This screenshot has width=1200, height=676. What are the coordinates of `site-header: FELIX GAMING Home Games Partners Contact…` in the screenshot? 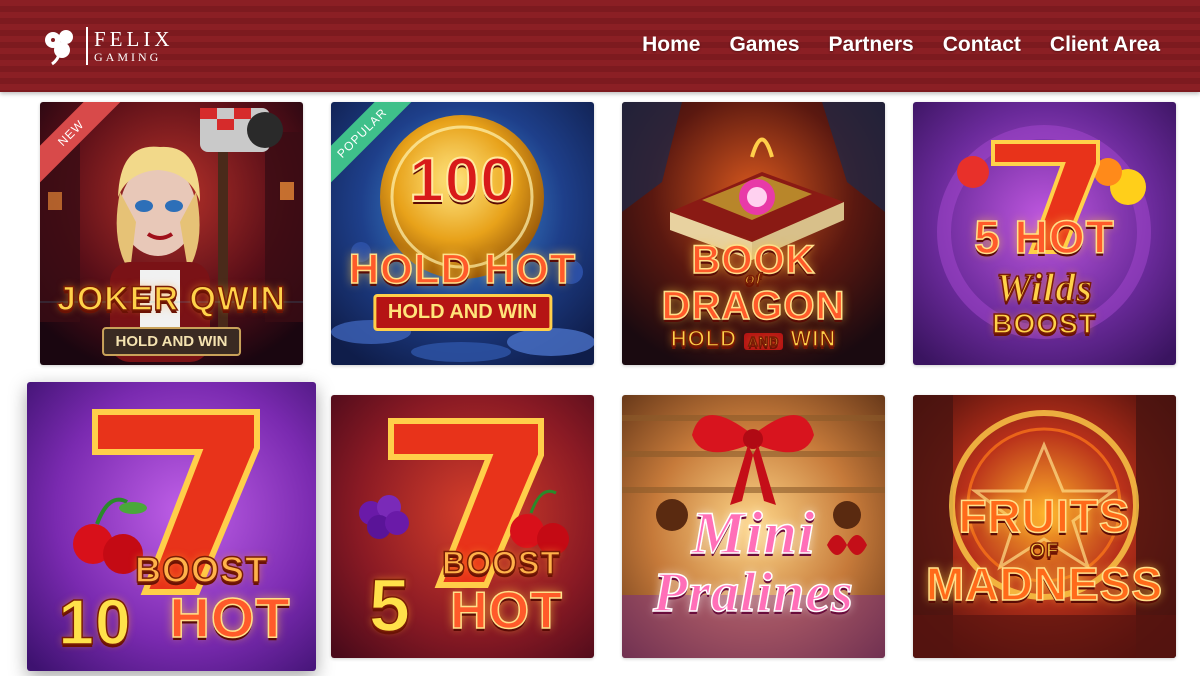 It's located at (600, 46).